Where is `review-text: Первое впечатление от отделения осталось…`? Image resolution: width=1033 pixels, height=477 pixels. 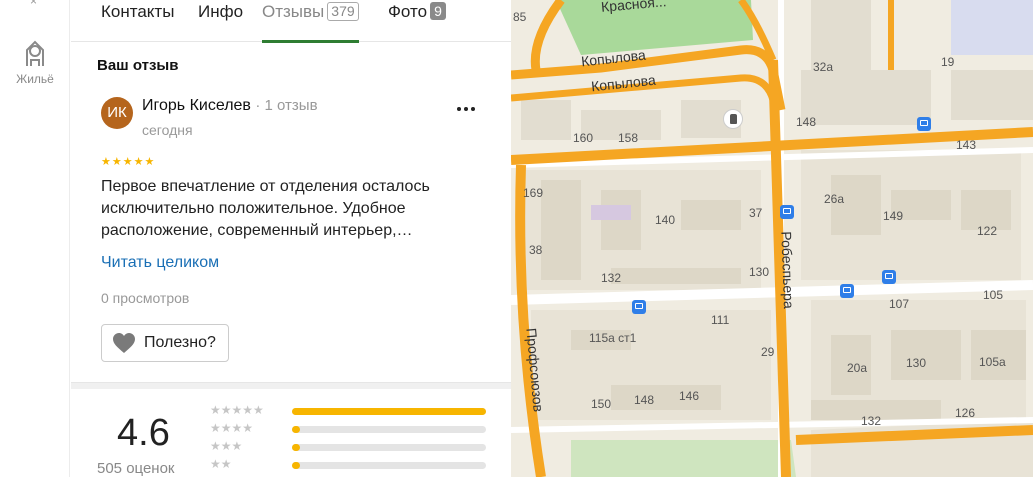 review-text: Первое впечатление от отделения осталось… is located at coordinates (265, 208).